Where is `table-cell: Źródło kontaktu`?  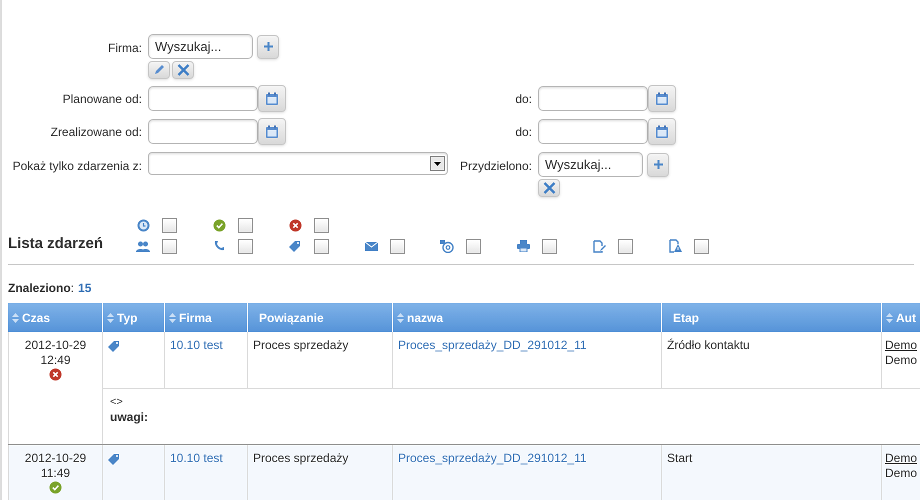
table-cell: Źródło kontaktu is located at coordinates (708, 345).